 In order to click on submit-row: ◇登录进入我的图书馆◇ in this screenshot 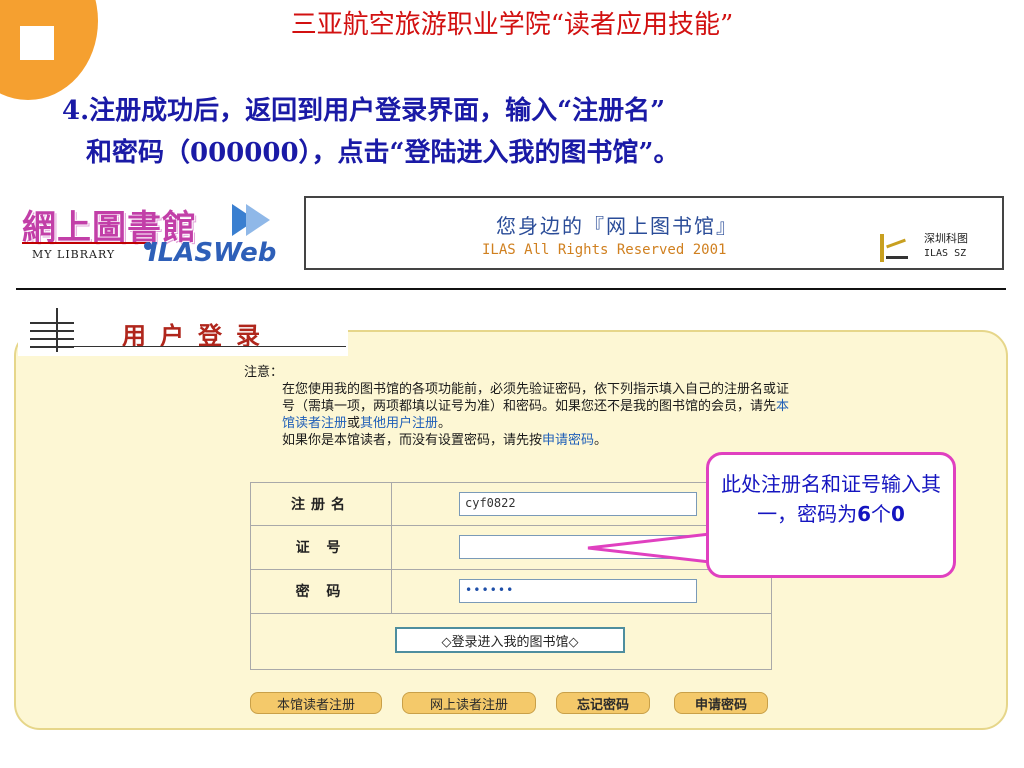, I will do `click(511, 641)`.